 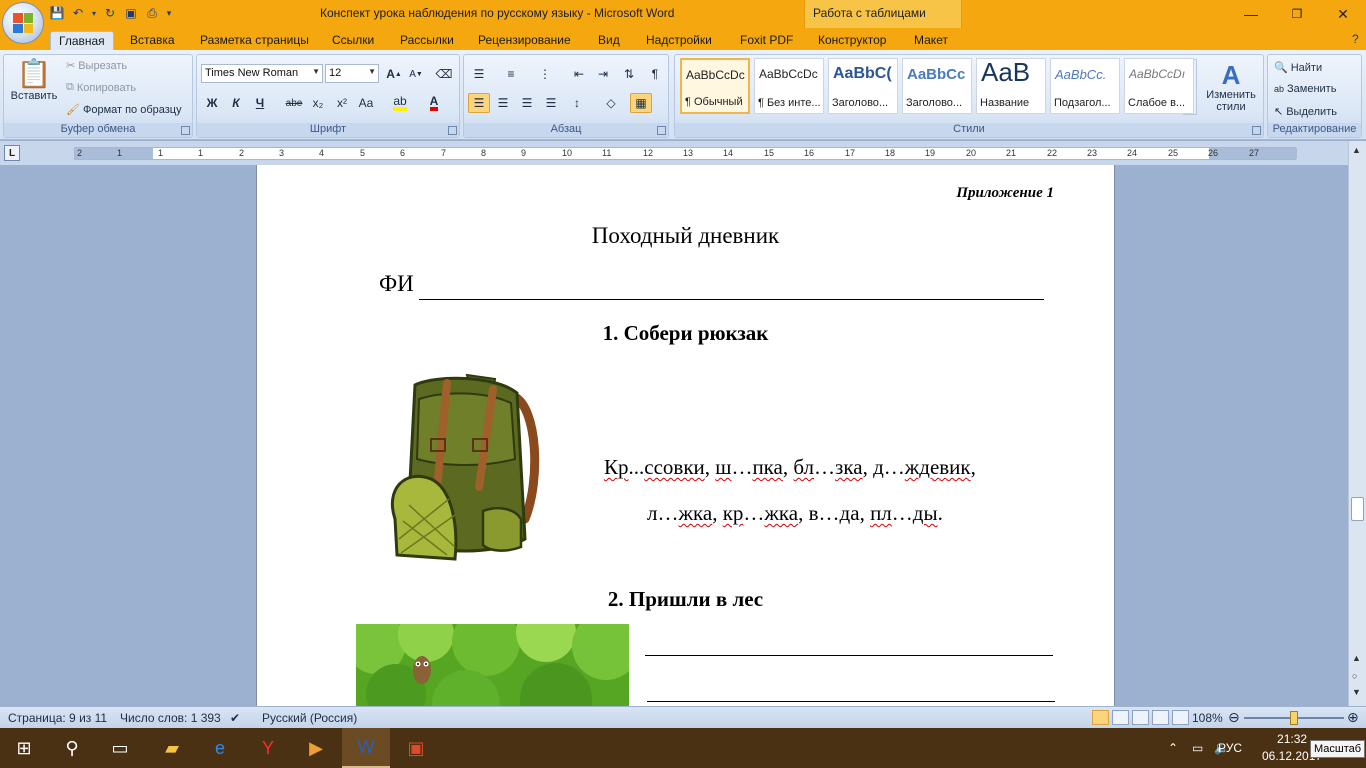 I want to click on insert-picture-icon: ▣, so click(x=131, y=13).